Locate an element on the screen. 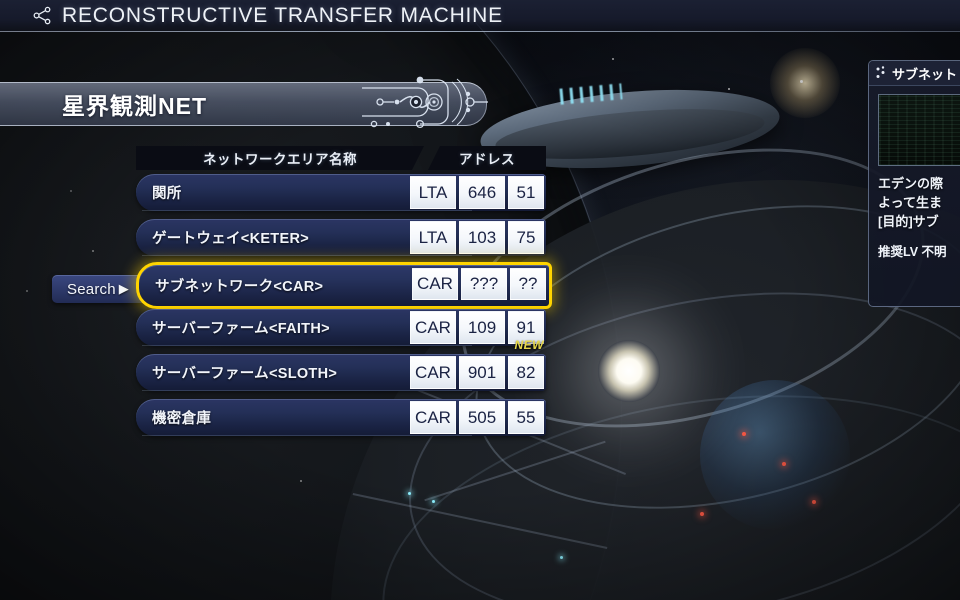  row-area-name: ゲートウェイ<KETER> is located at coordinates (230, 239).